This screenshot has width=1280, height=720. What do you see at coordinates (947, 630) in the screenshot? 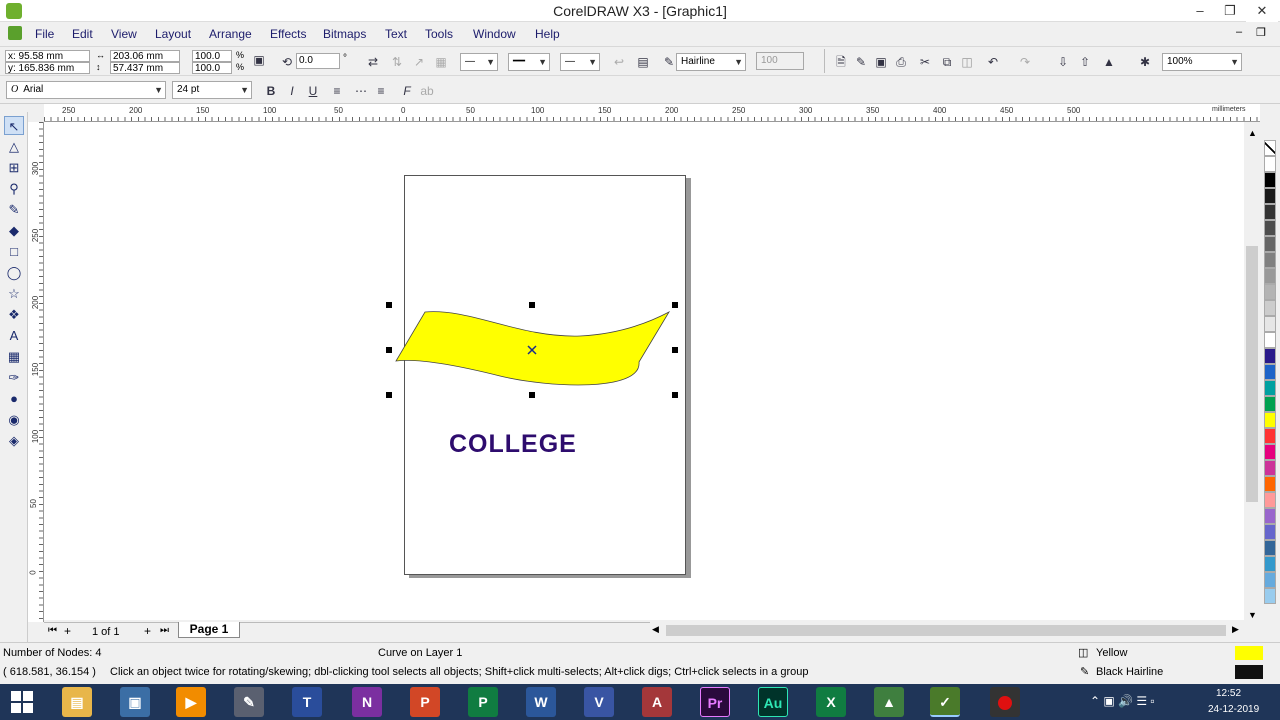
I see `horizontal-scrollbar: ◀ ▶` at bounding box center [947, 630].